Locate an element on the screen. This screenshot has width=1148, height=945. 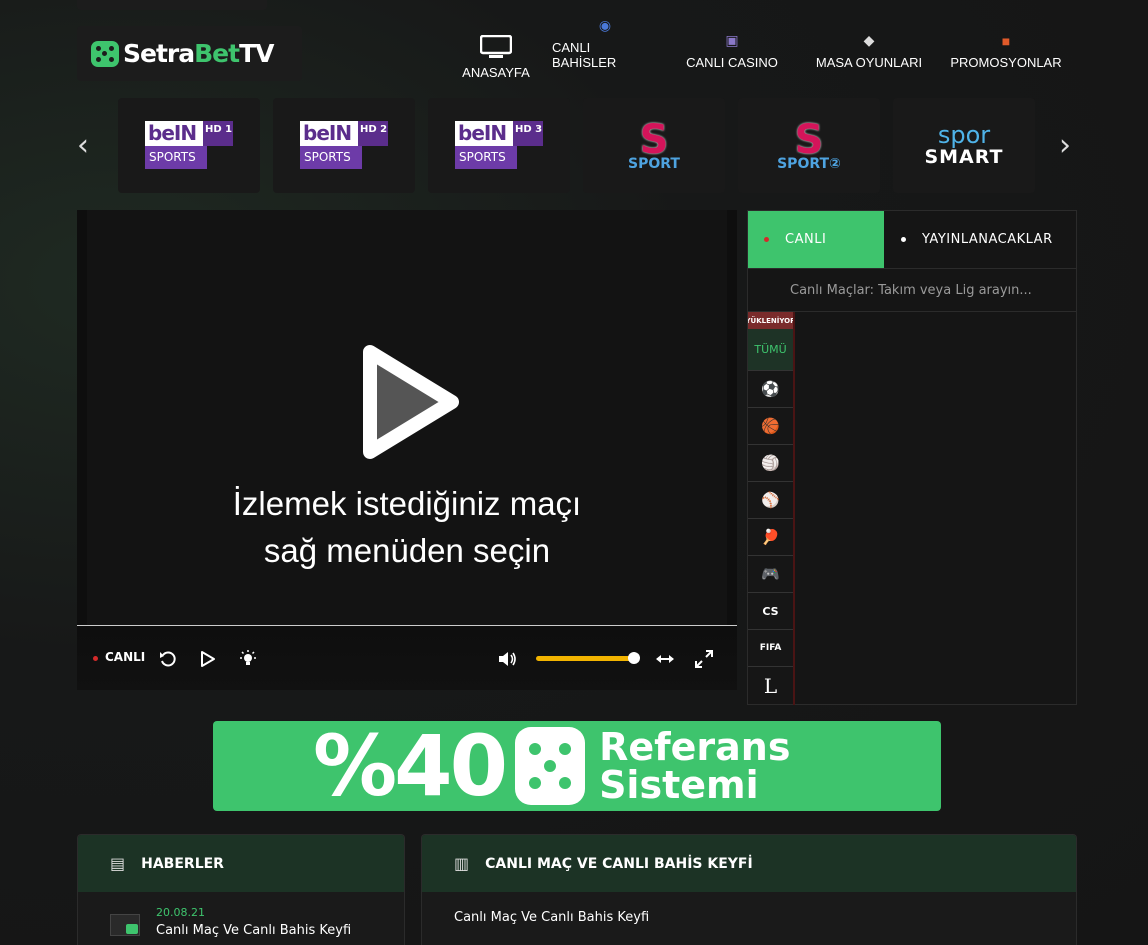
fifa-icon: FIFA is located at coordinates (770, 648).